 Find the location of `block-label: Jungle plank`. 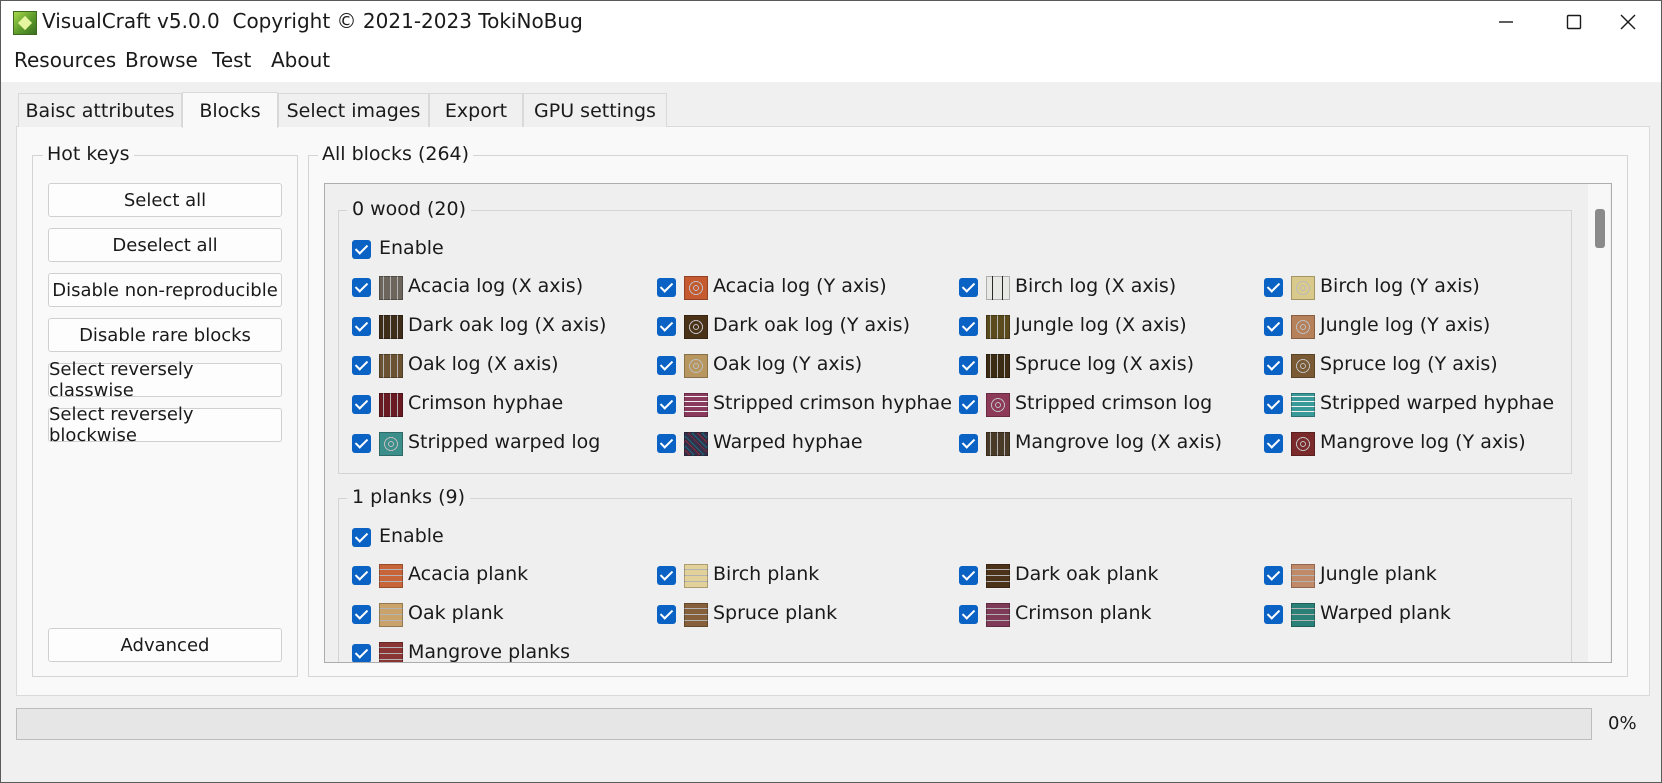

block-label: Jungle plank is located at coordinates (1378, 574).